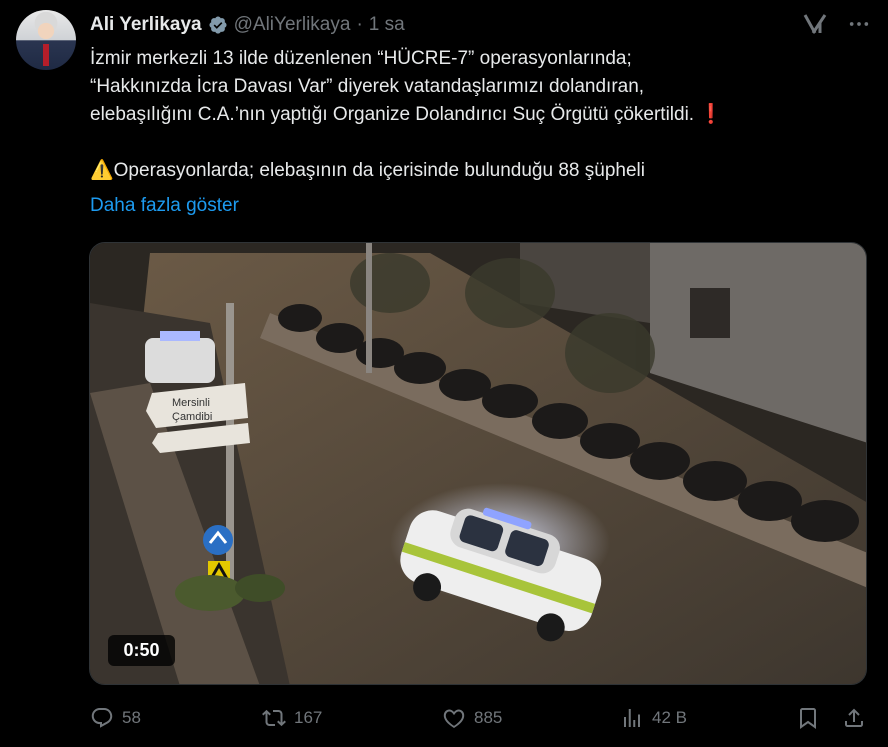  I want to click on bookmark-icon, so click(808, 718).